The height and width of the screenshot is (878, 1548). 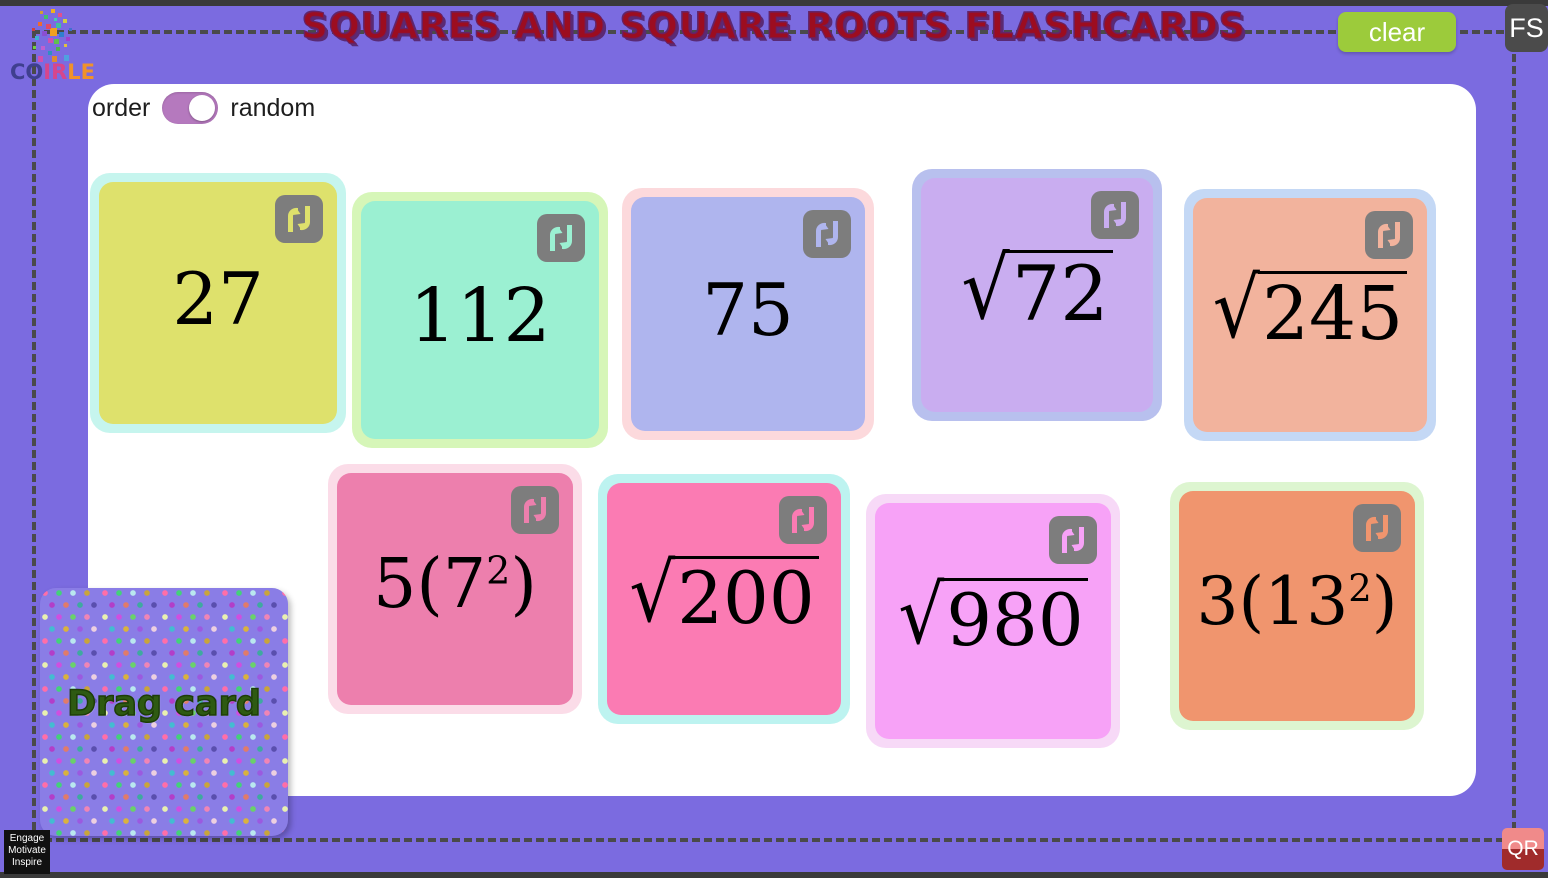 What do you see at coordinates (774, 875) in the screenshot?
I see `bottom-edge-strip` at bounding box center [774, 875].